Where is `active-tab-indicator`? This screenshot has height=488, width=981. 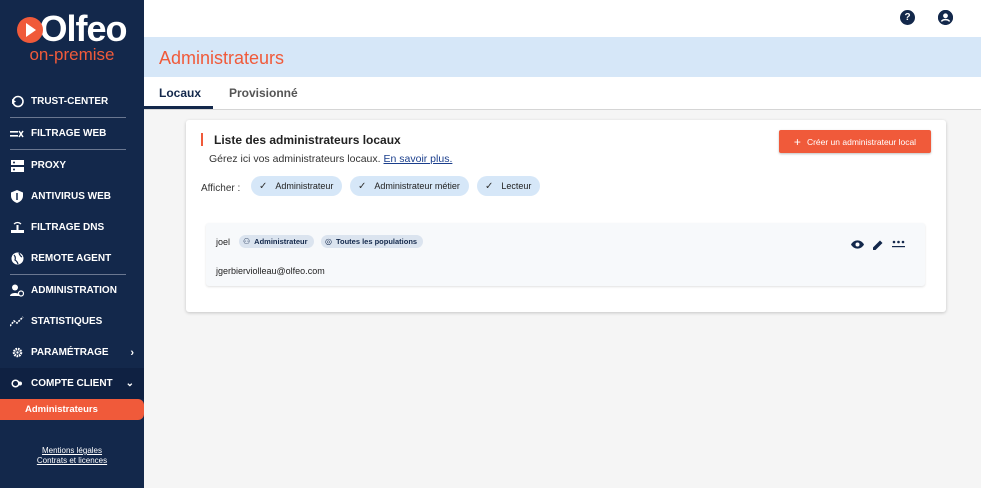
active-tab-indicator is located at coordinates (178, 107).